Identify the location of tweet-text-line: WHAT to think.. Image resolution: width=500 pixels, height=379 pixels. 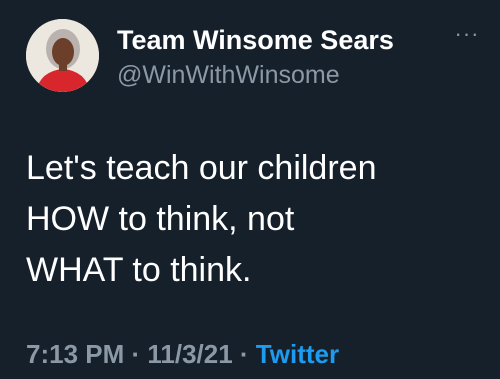
(139, 270).